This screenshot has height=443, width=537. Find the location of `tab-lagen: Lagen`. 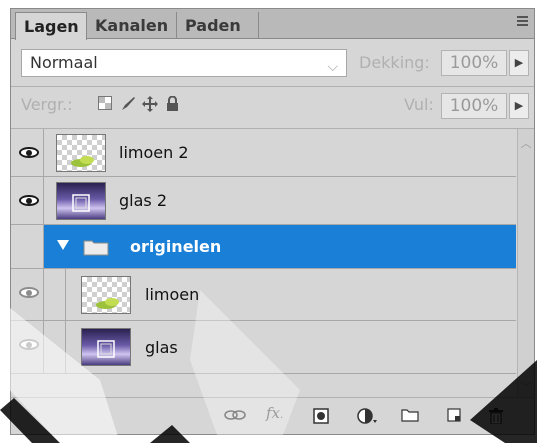

tab-lagen: Lagen is located at coordinates (51, 26).